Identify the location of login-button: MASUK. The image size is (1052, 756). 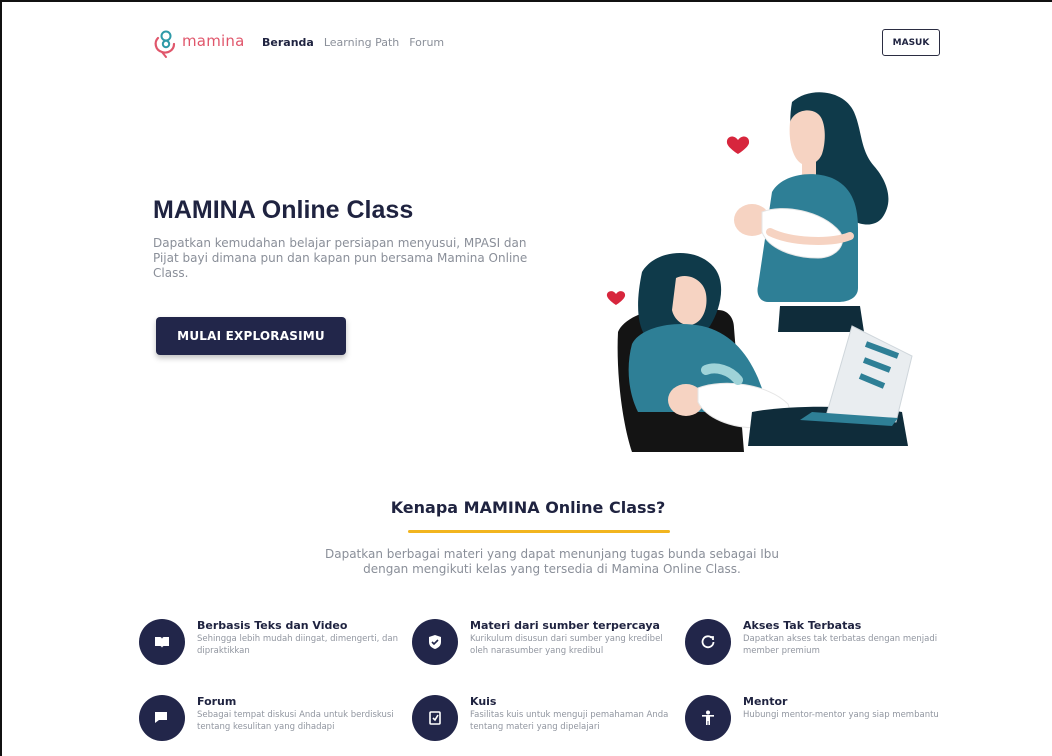
(911, 42).